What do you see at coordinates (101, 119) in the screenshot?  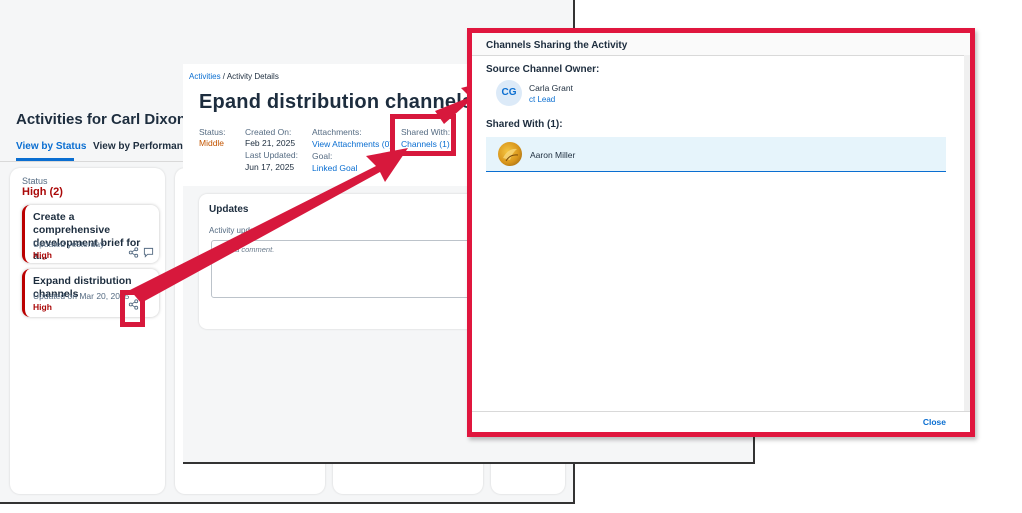 I see `page-title: Activities for Carl Dixon` at bounding box center [101, 119].